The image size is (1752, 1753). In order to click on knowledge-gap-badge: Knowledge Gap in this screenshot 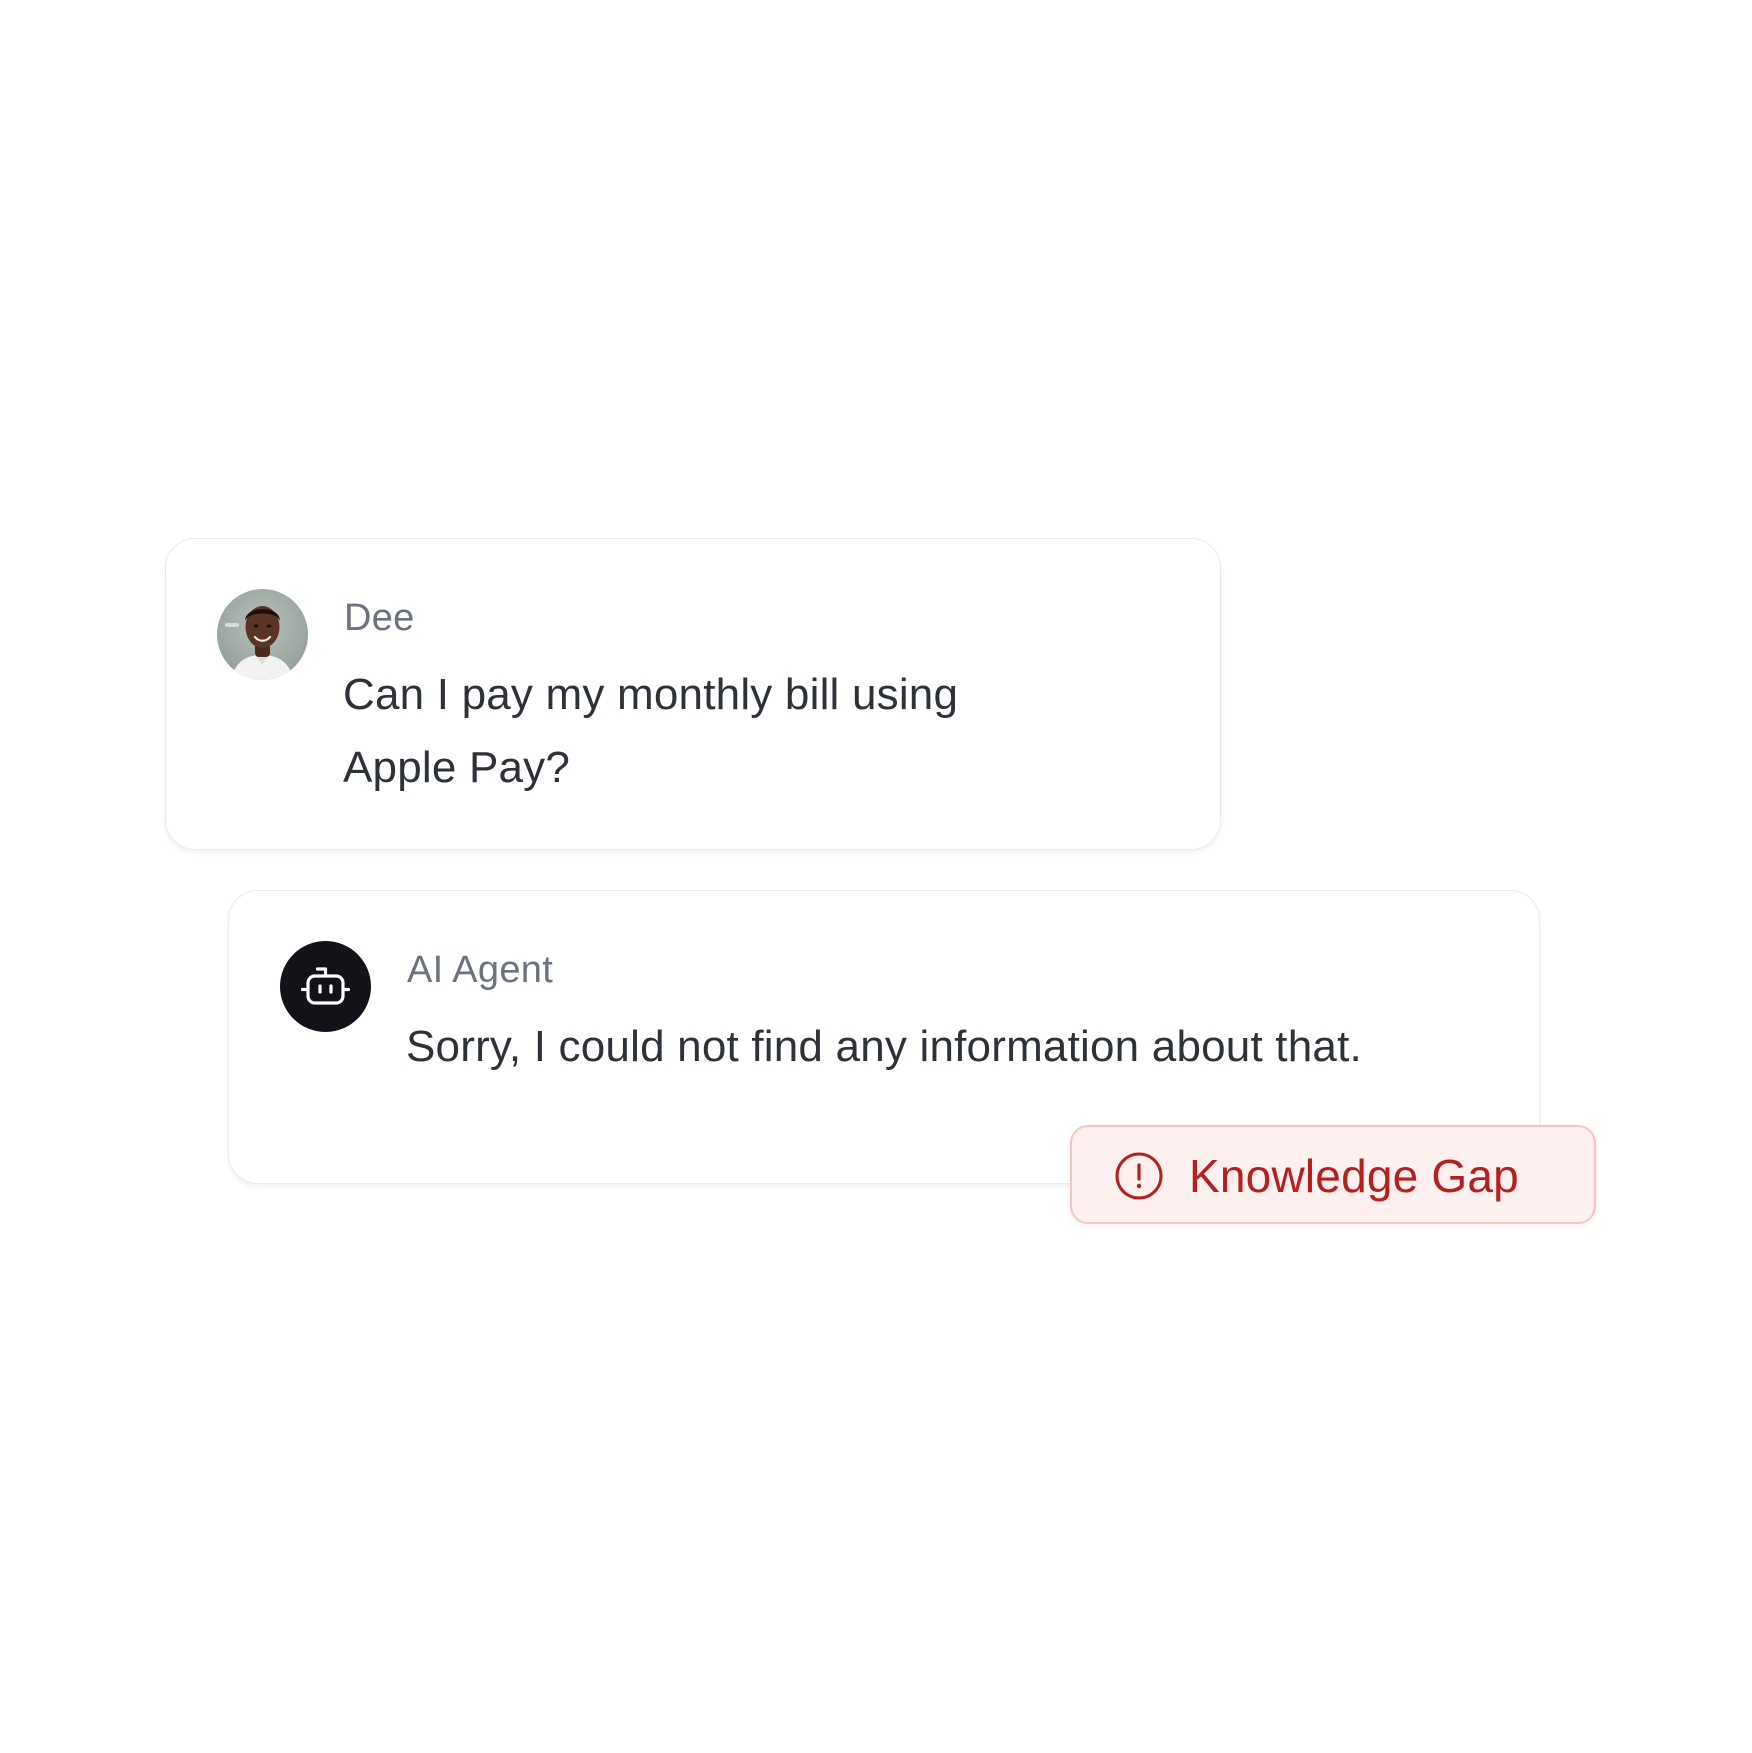, I will do `click(1333, 1174)`.